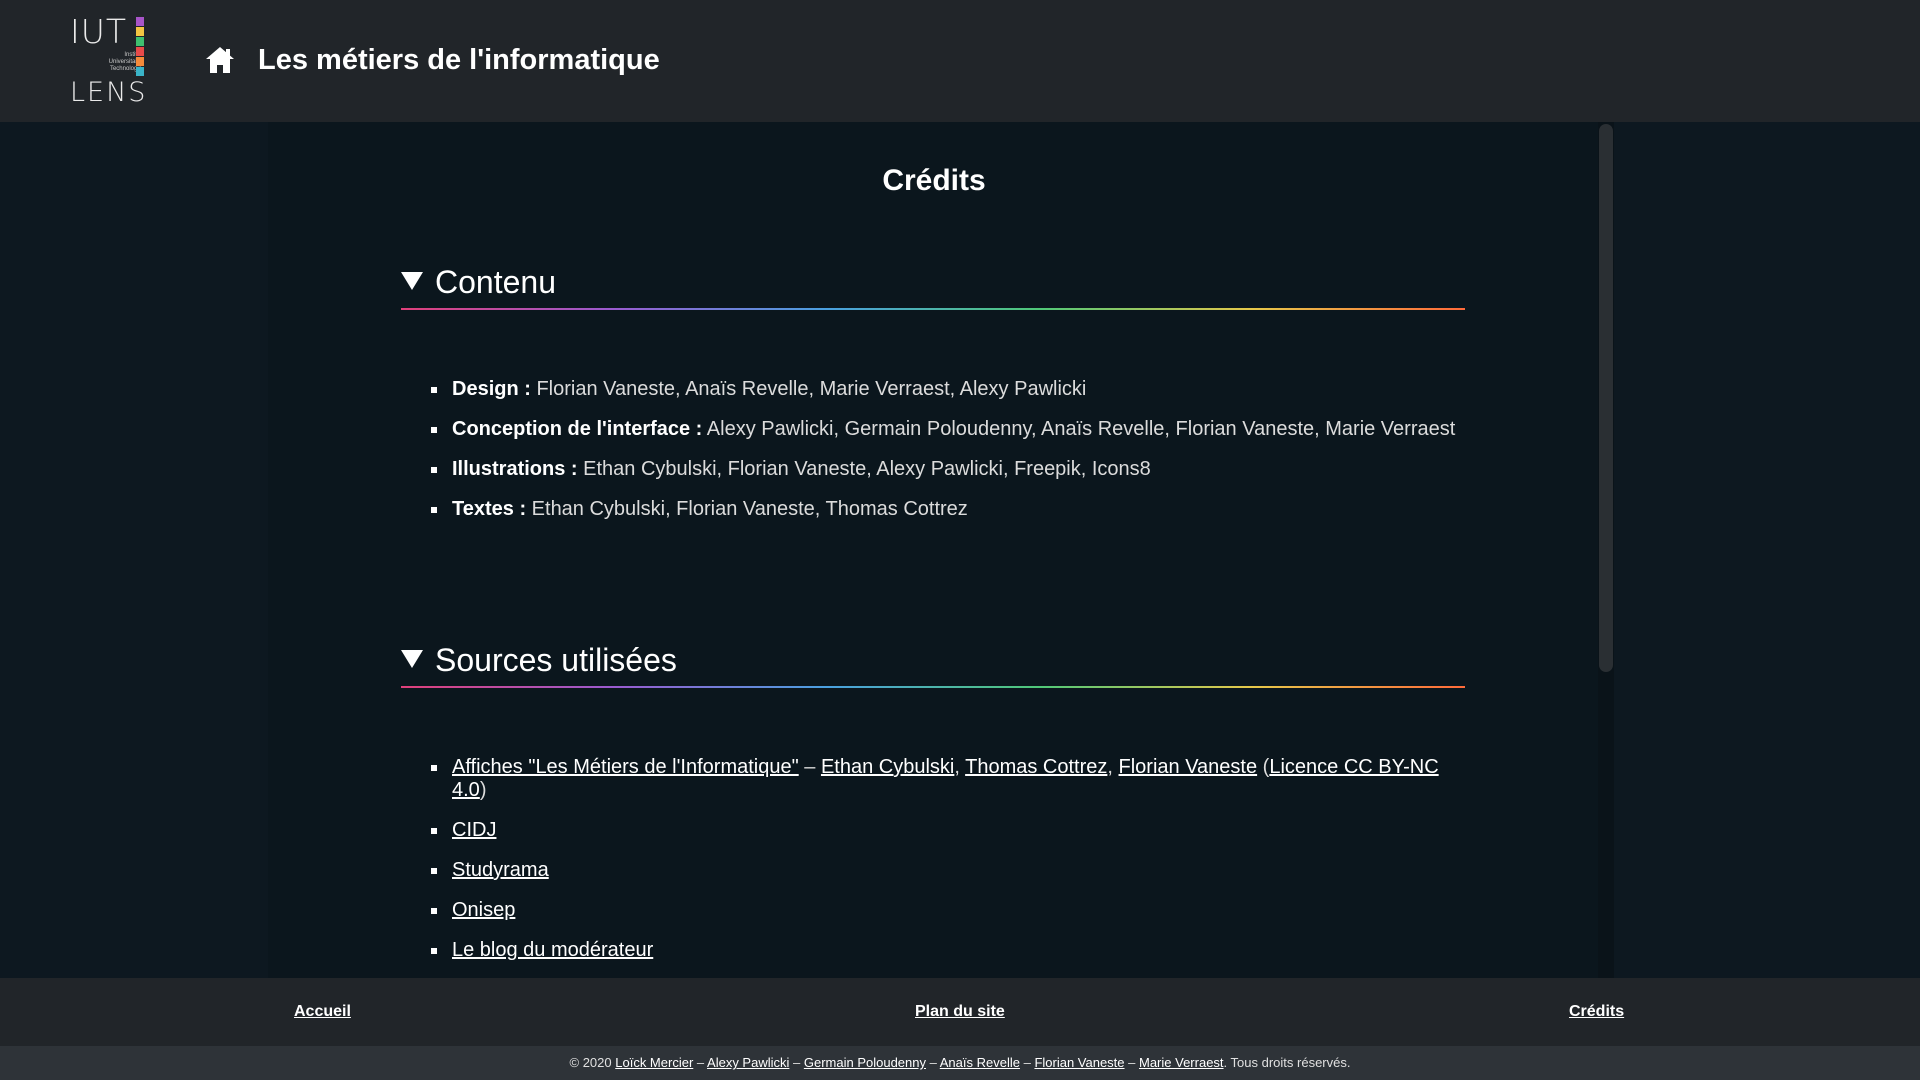 The image size is (1920, 1080). Describe the element at coordinates (1181, 1062) in the screenshot. I see `author-link: Marie Verraest` at that location.